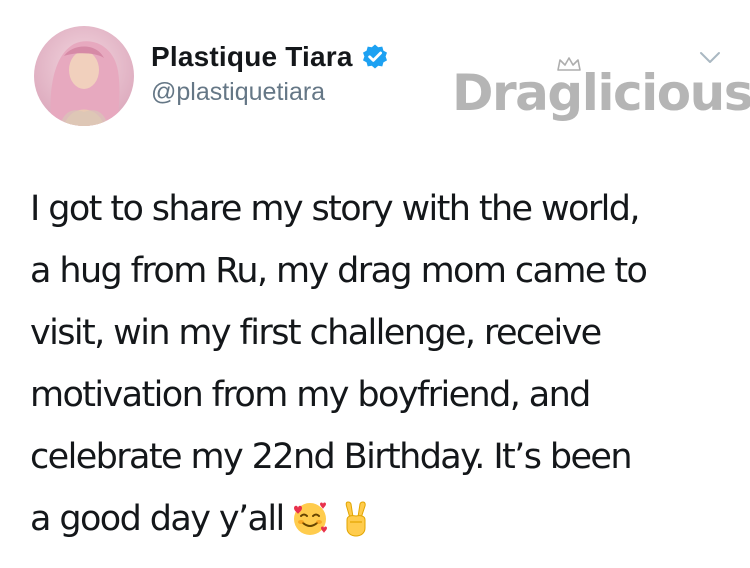  What do you see at coordinates (252, 57) in the screenshot?
I see `display-name: Plastique Tiara` at bounding box center [252, 57].